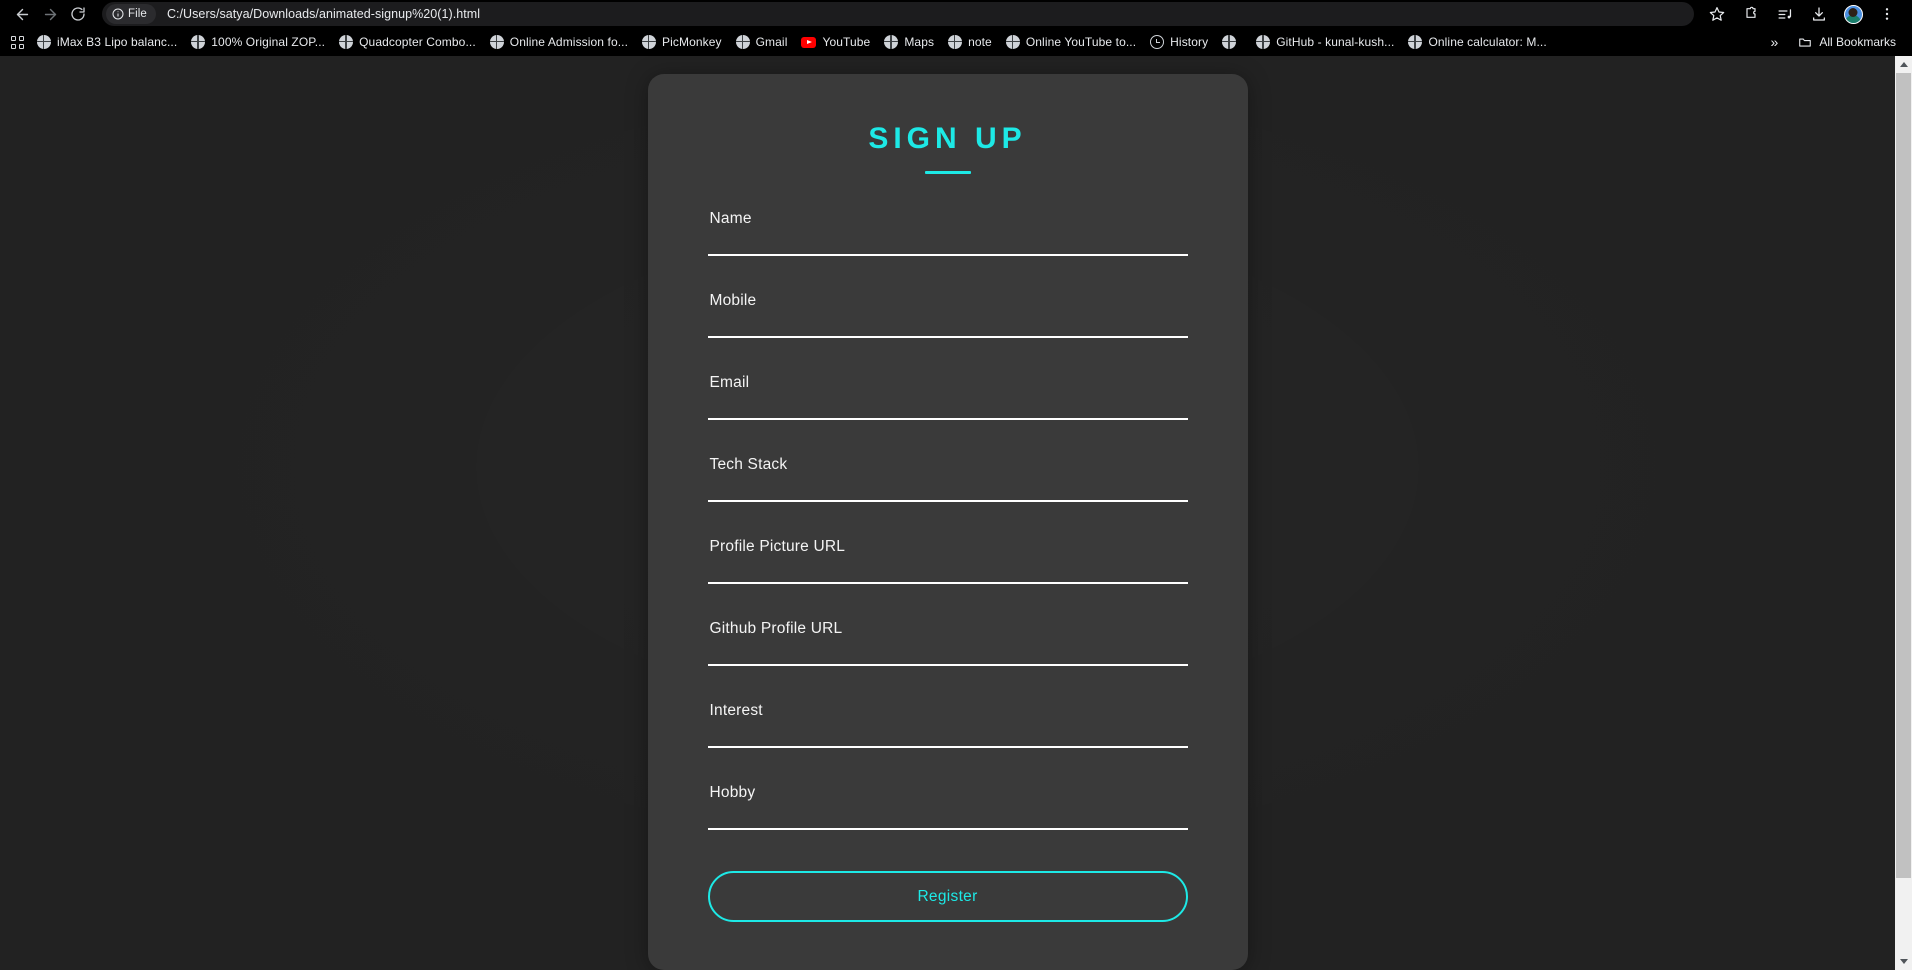 The image size is (1912, 970). Describe the element at coordinates (1717, 14) in the screenshot. I see `bookmark-star-icon` at that location.